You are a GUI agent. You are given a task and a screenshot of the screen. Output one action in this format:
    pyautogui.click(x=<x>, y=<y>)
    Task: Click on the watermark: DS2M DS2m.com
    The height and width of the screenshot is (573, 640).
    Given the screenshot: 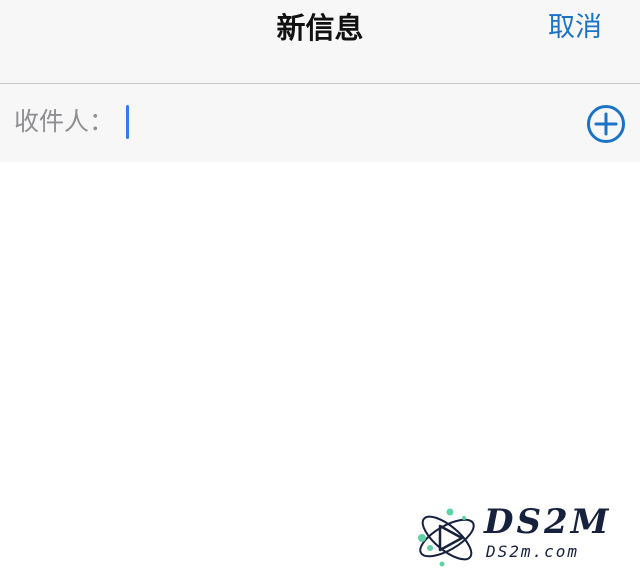 What is the action you would take?
    pyautogui.click(x=522, y=535)
    